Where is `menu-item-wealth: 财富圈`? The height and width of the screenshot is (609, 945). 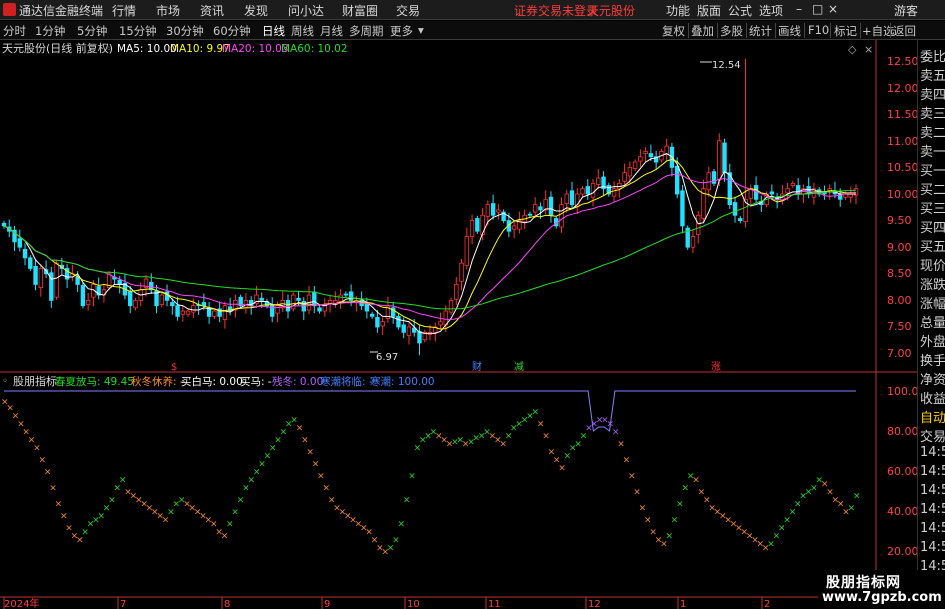
menu-item-wealth: 财富圈 is located at coordinates (360, 10).